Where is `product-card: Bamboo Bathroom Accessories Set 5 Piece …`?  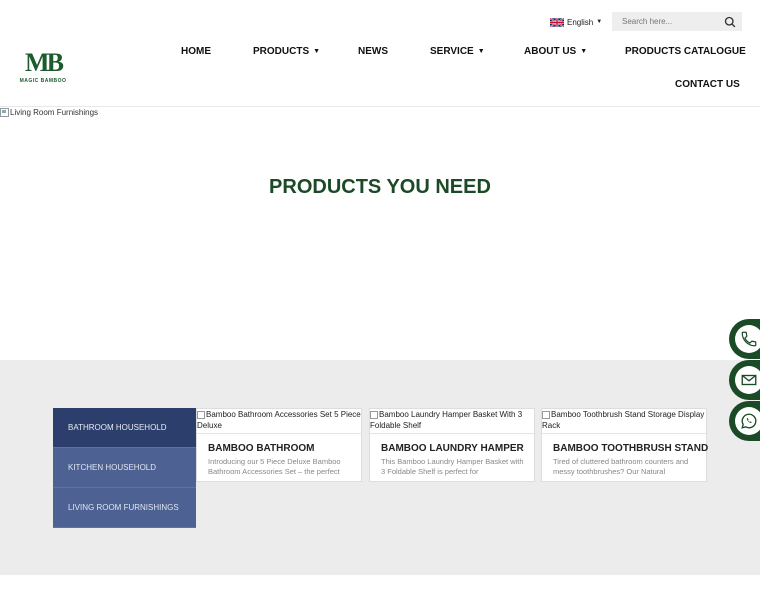
product-card: Bamboo Bathroom Accessories Set 5 Piece … is located at coordinates (279, 445).